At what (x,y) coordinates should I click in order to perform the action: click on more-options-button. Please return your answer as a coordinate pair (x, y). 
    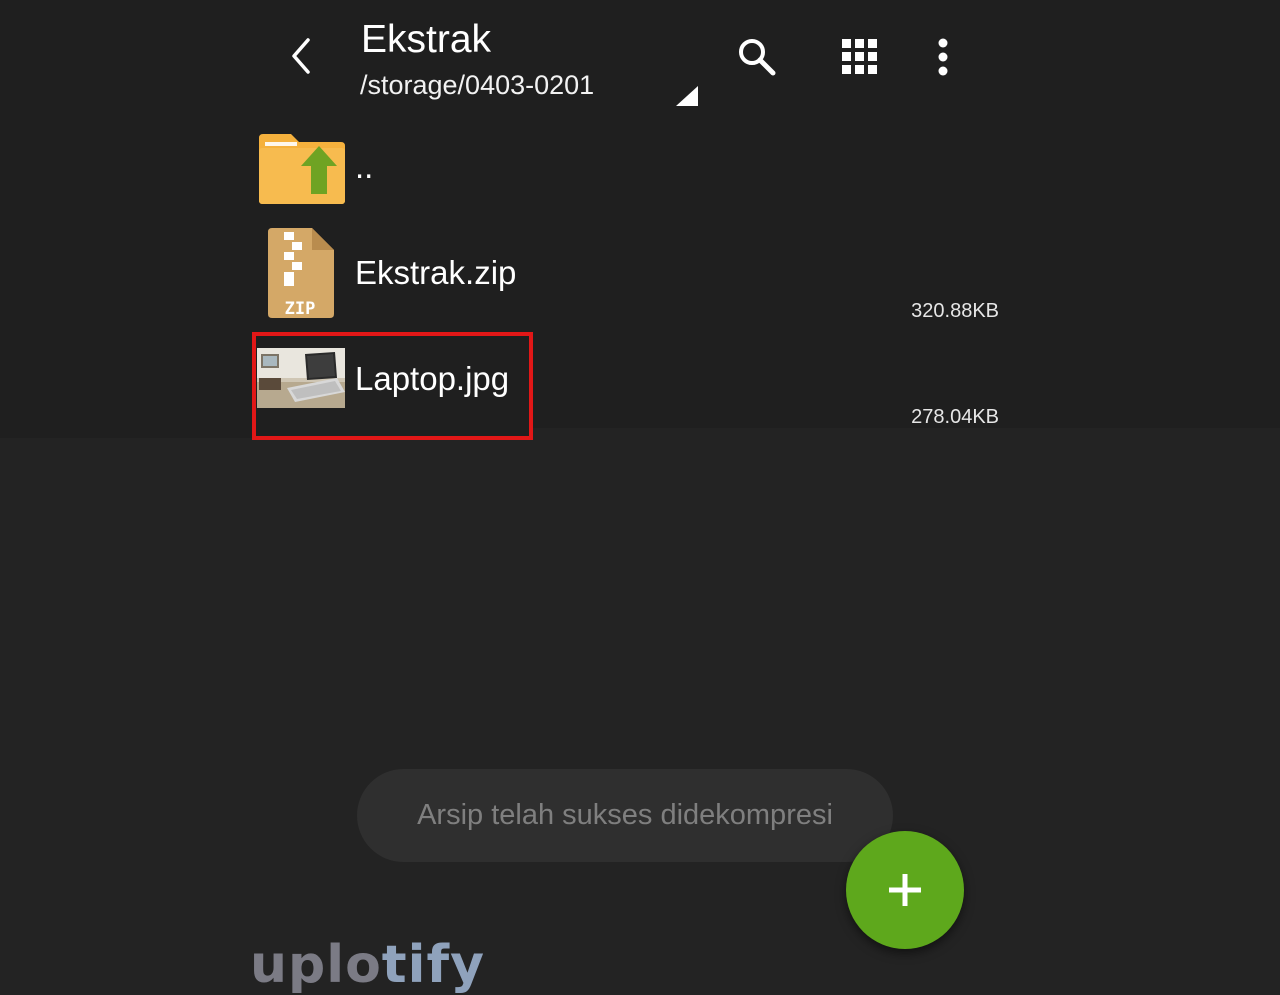
    Looking at the image, I should click on (943, 57).